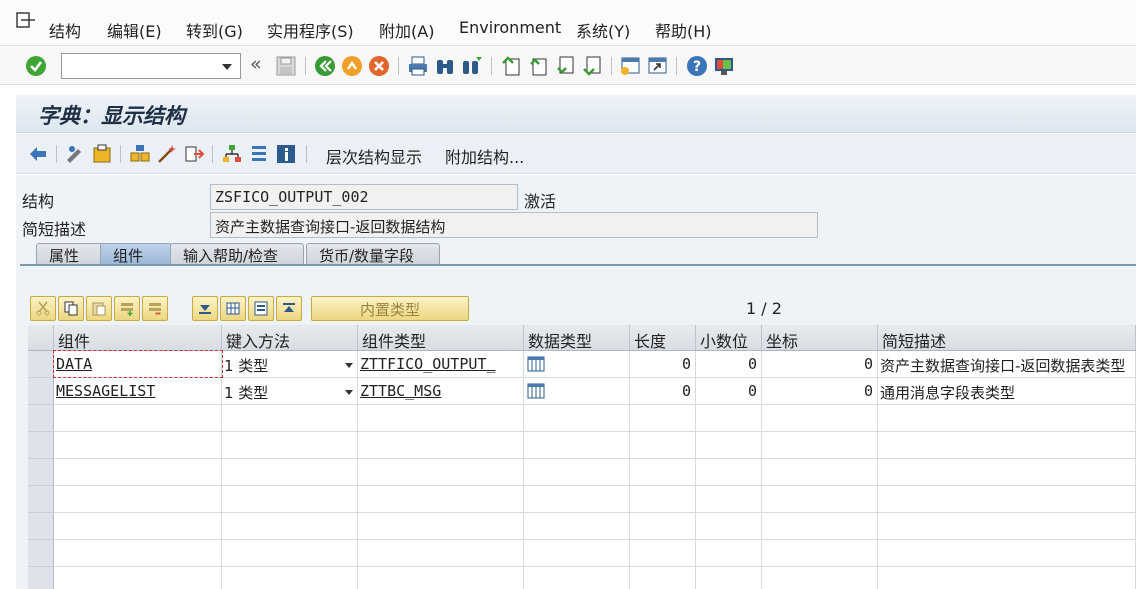  I want to click on collapse-icon: «, so click(256, 64).